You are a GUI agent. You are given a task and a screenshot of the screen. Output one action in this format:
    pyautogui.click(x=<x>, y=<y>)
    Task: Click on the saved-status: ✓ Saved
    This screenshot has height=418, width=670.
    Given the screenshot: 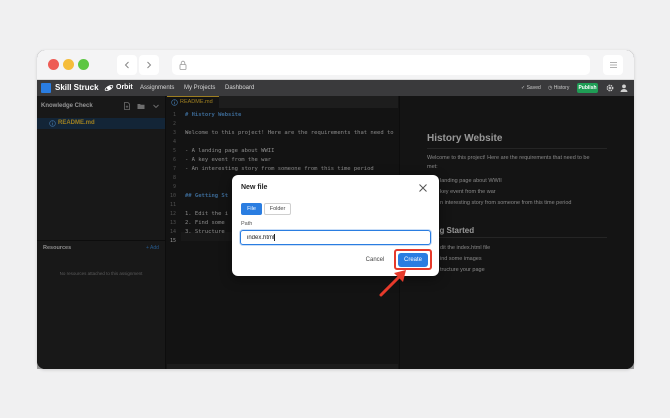 What is the action you would take?
    pyautogui.click(x=531, y=88)
    